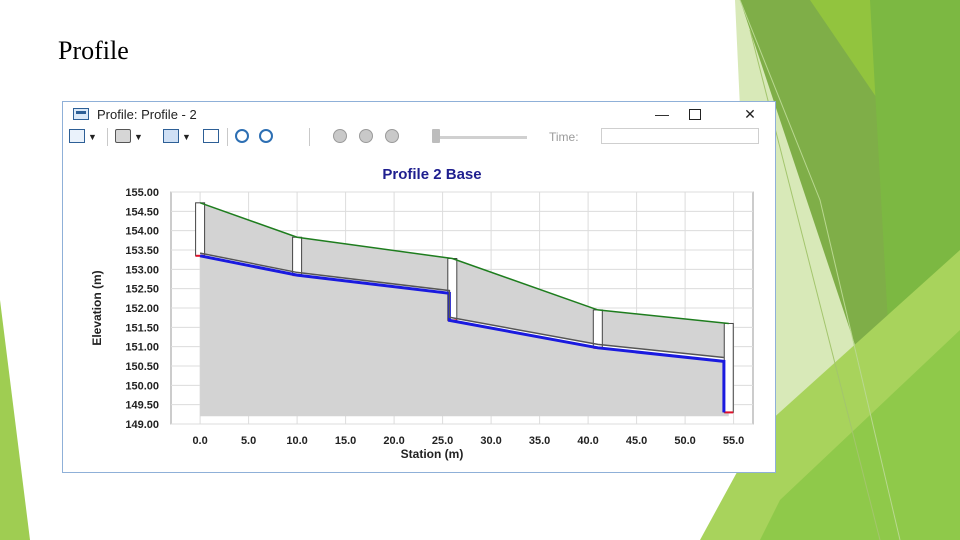 The image size is (960, 540). What do you see at coordinates (142, 212) in the screenshot?
I see `y-tick-label: 154.50` at bounding box center [142, 212].